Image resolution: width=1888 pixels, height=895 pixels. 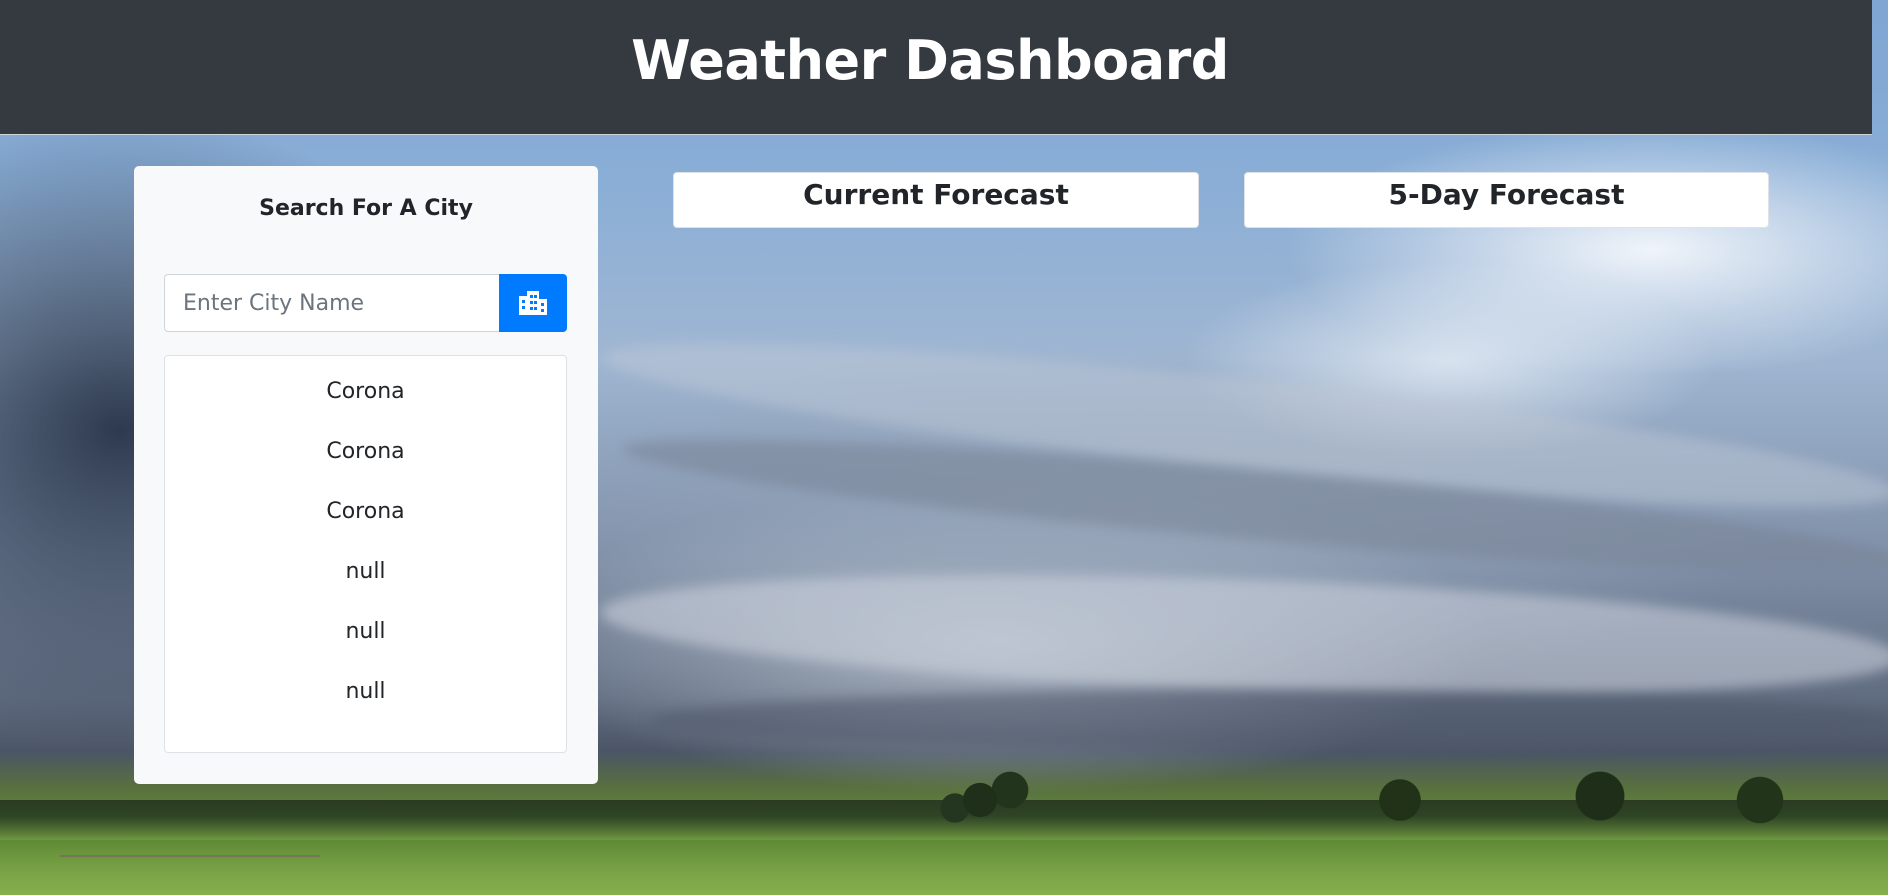 I want to click on five-day-forecast-title: 5-Day Forecast, so click(x=1506, y=194).